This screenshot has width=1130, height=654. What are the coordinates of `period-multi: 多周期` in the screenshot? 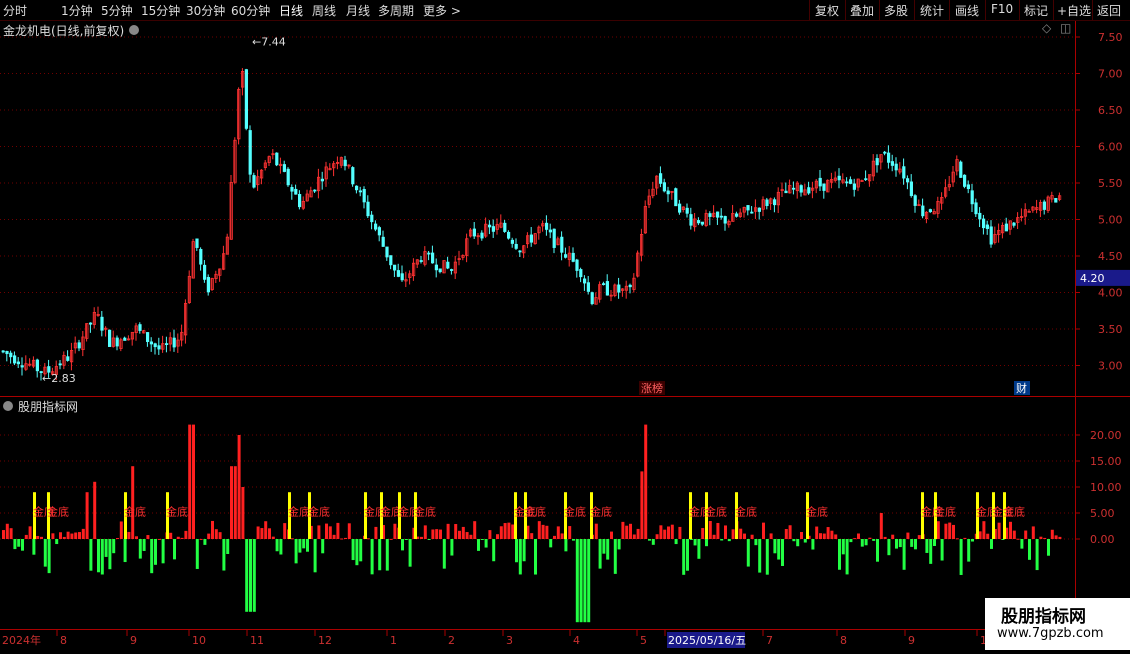 It's located at (396, 10).